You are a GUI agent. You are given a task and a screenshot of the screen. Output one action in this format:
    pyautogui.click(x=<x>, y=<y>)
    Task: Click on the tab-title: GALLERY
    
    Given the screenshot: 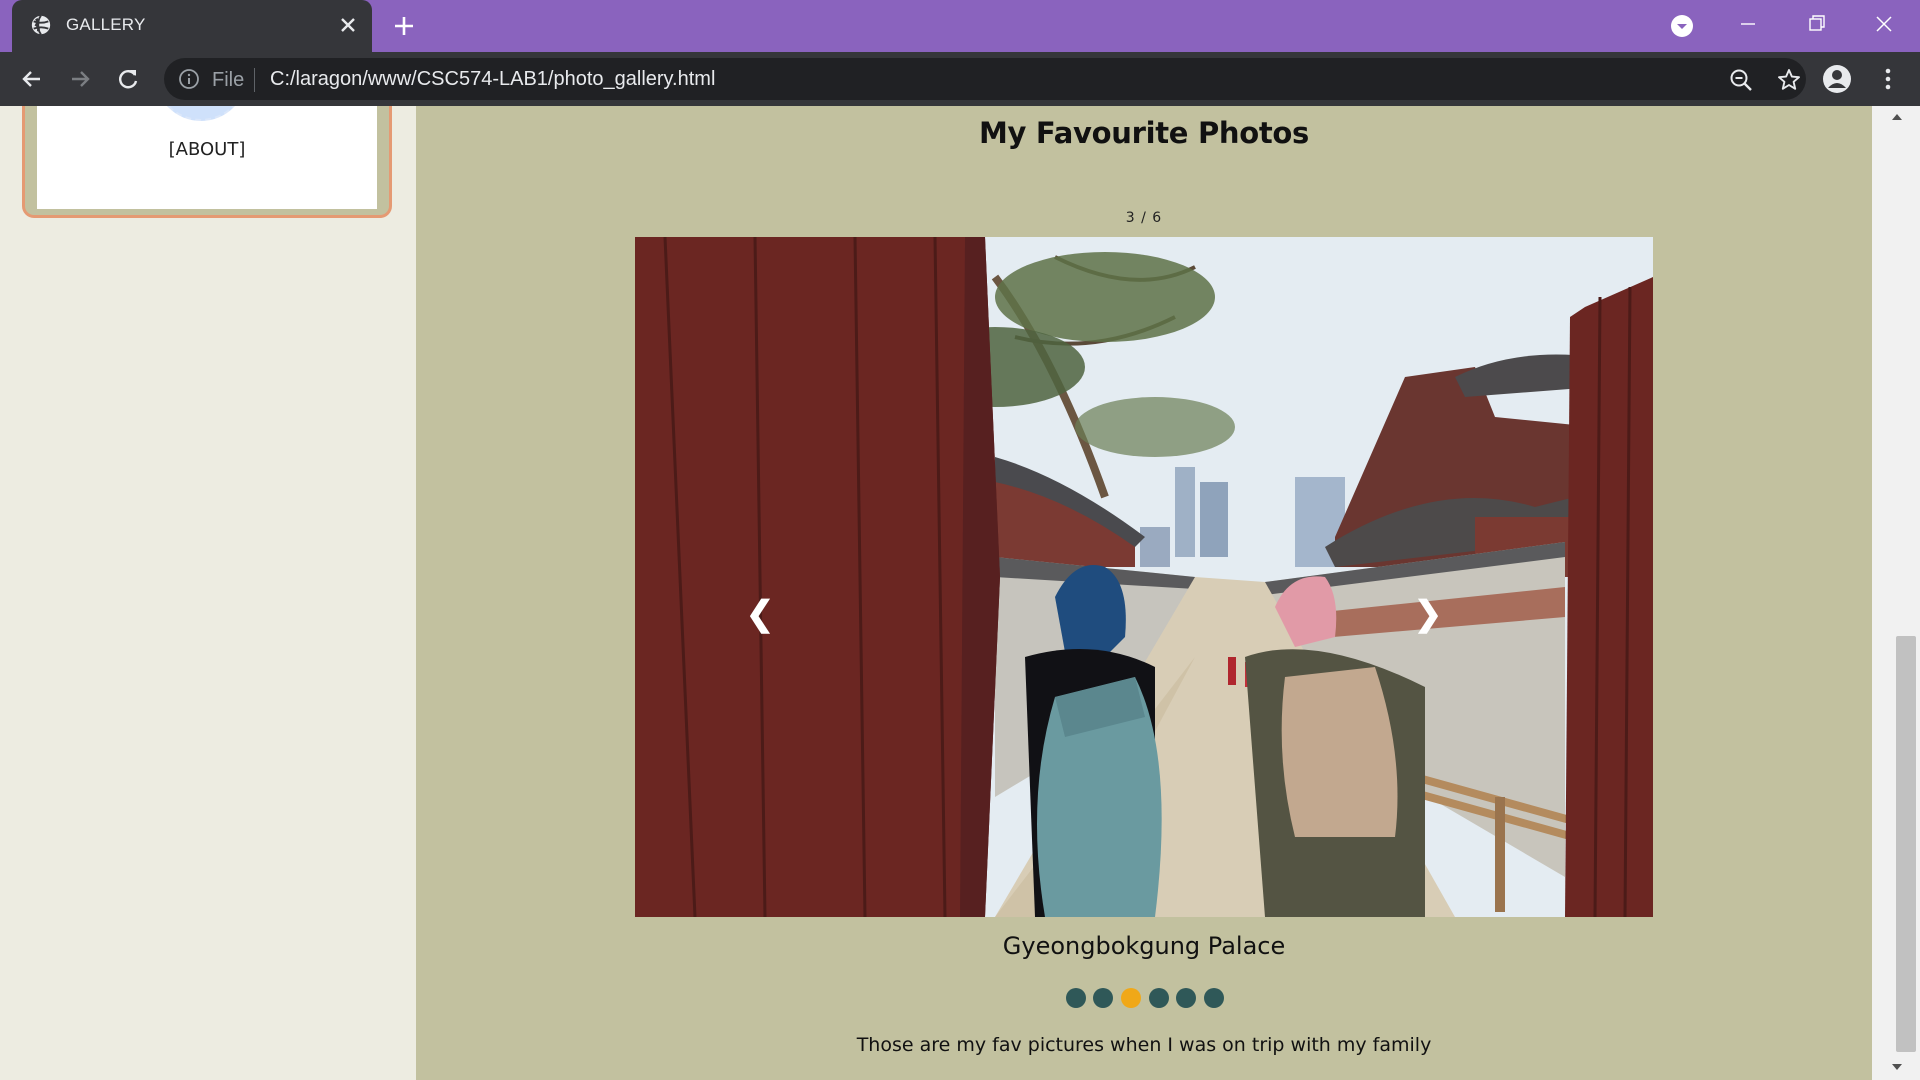 What is the action you would take?
    pyautogui.click(x=106, y=24)
    